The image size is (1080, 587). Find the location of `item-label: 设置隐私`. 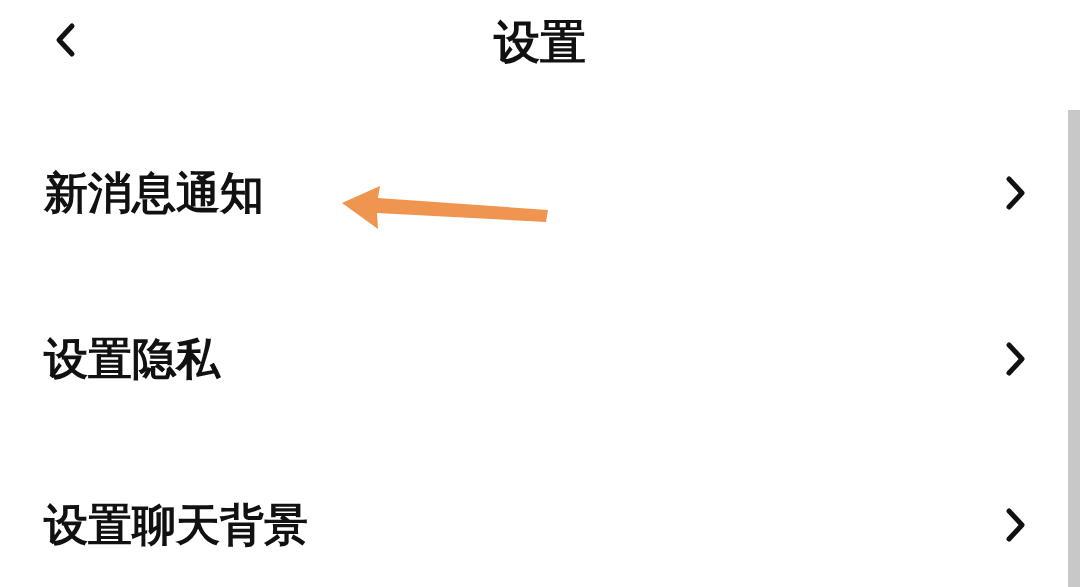

item-label: 设置隐私 is located at coordinates (132, 358).